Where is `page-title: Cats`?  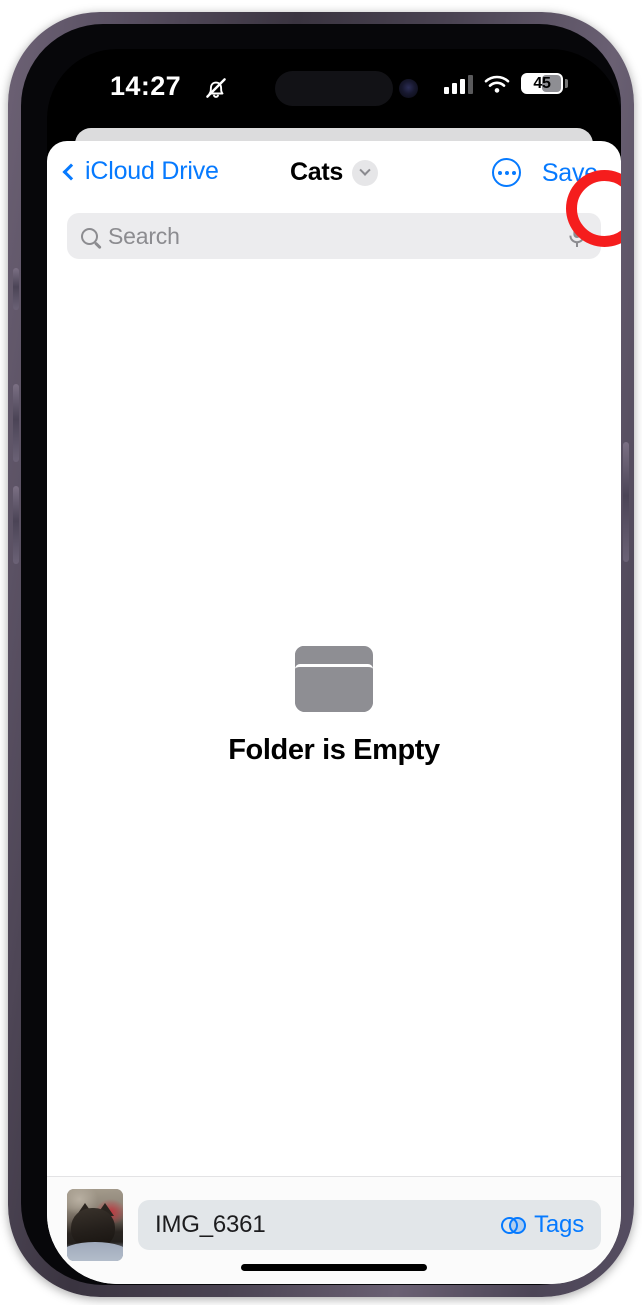 page-title: Cats is located at coordinates (316, 172).